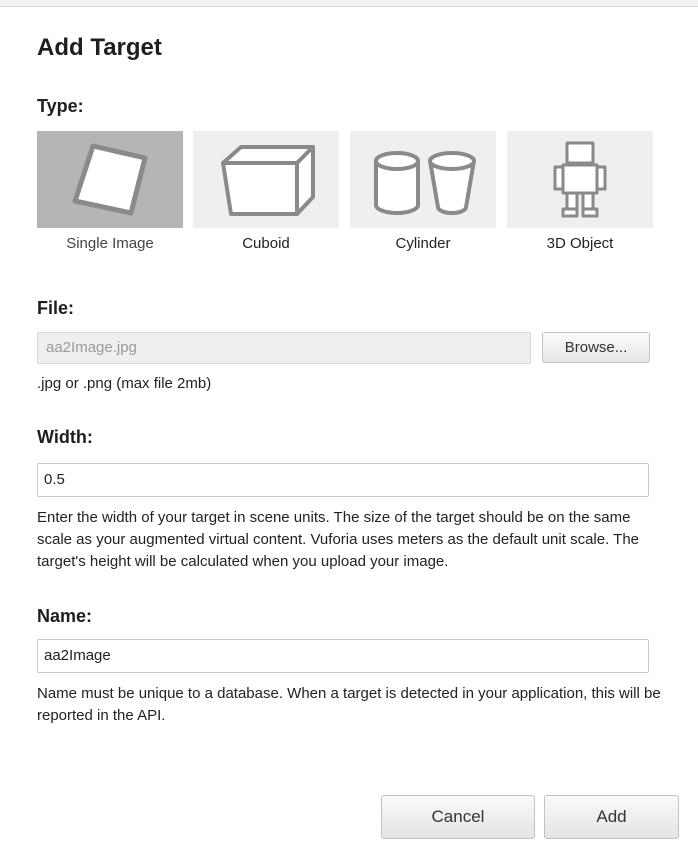 This screenshot has height=844, width=698. I want to click on type-option-label: Cuboid, so click(266, 243).